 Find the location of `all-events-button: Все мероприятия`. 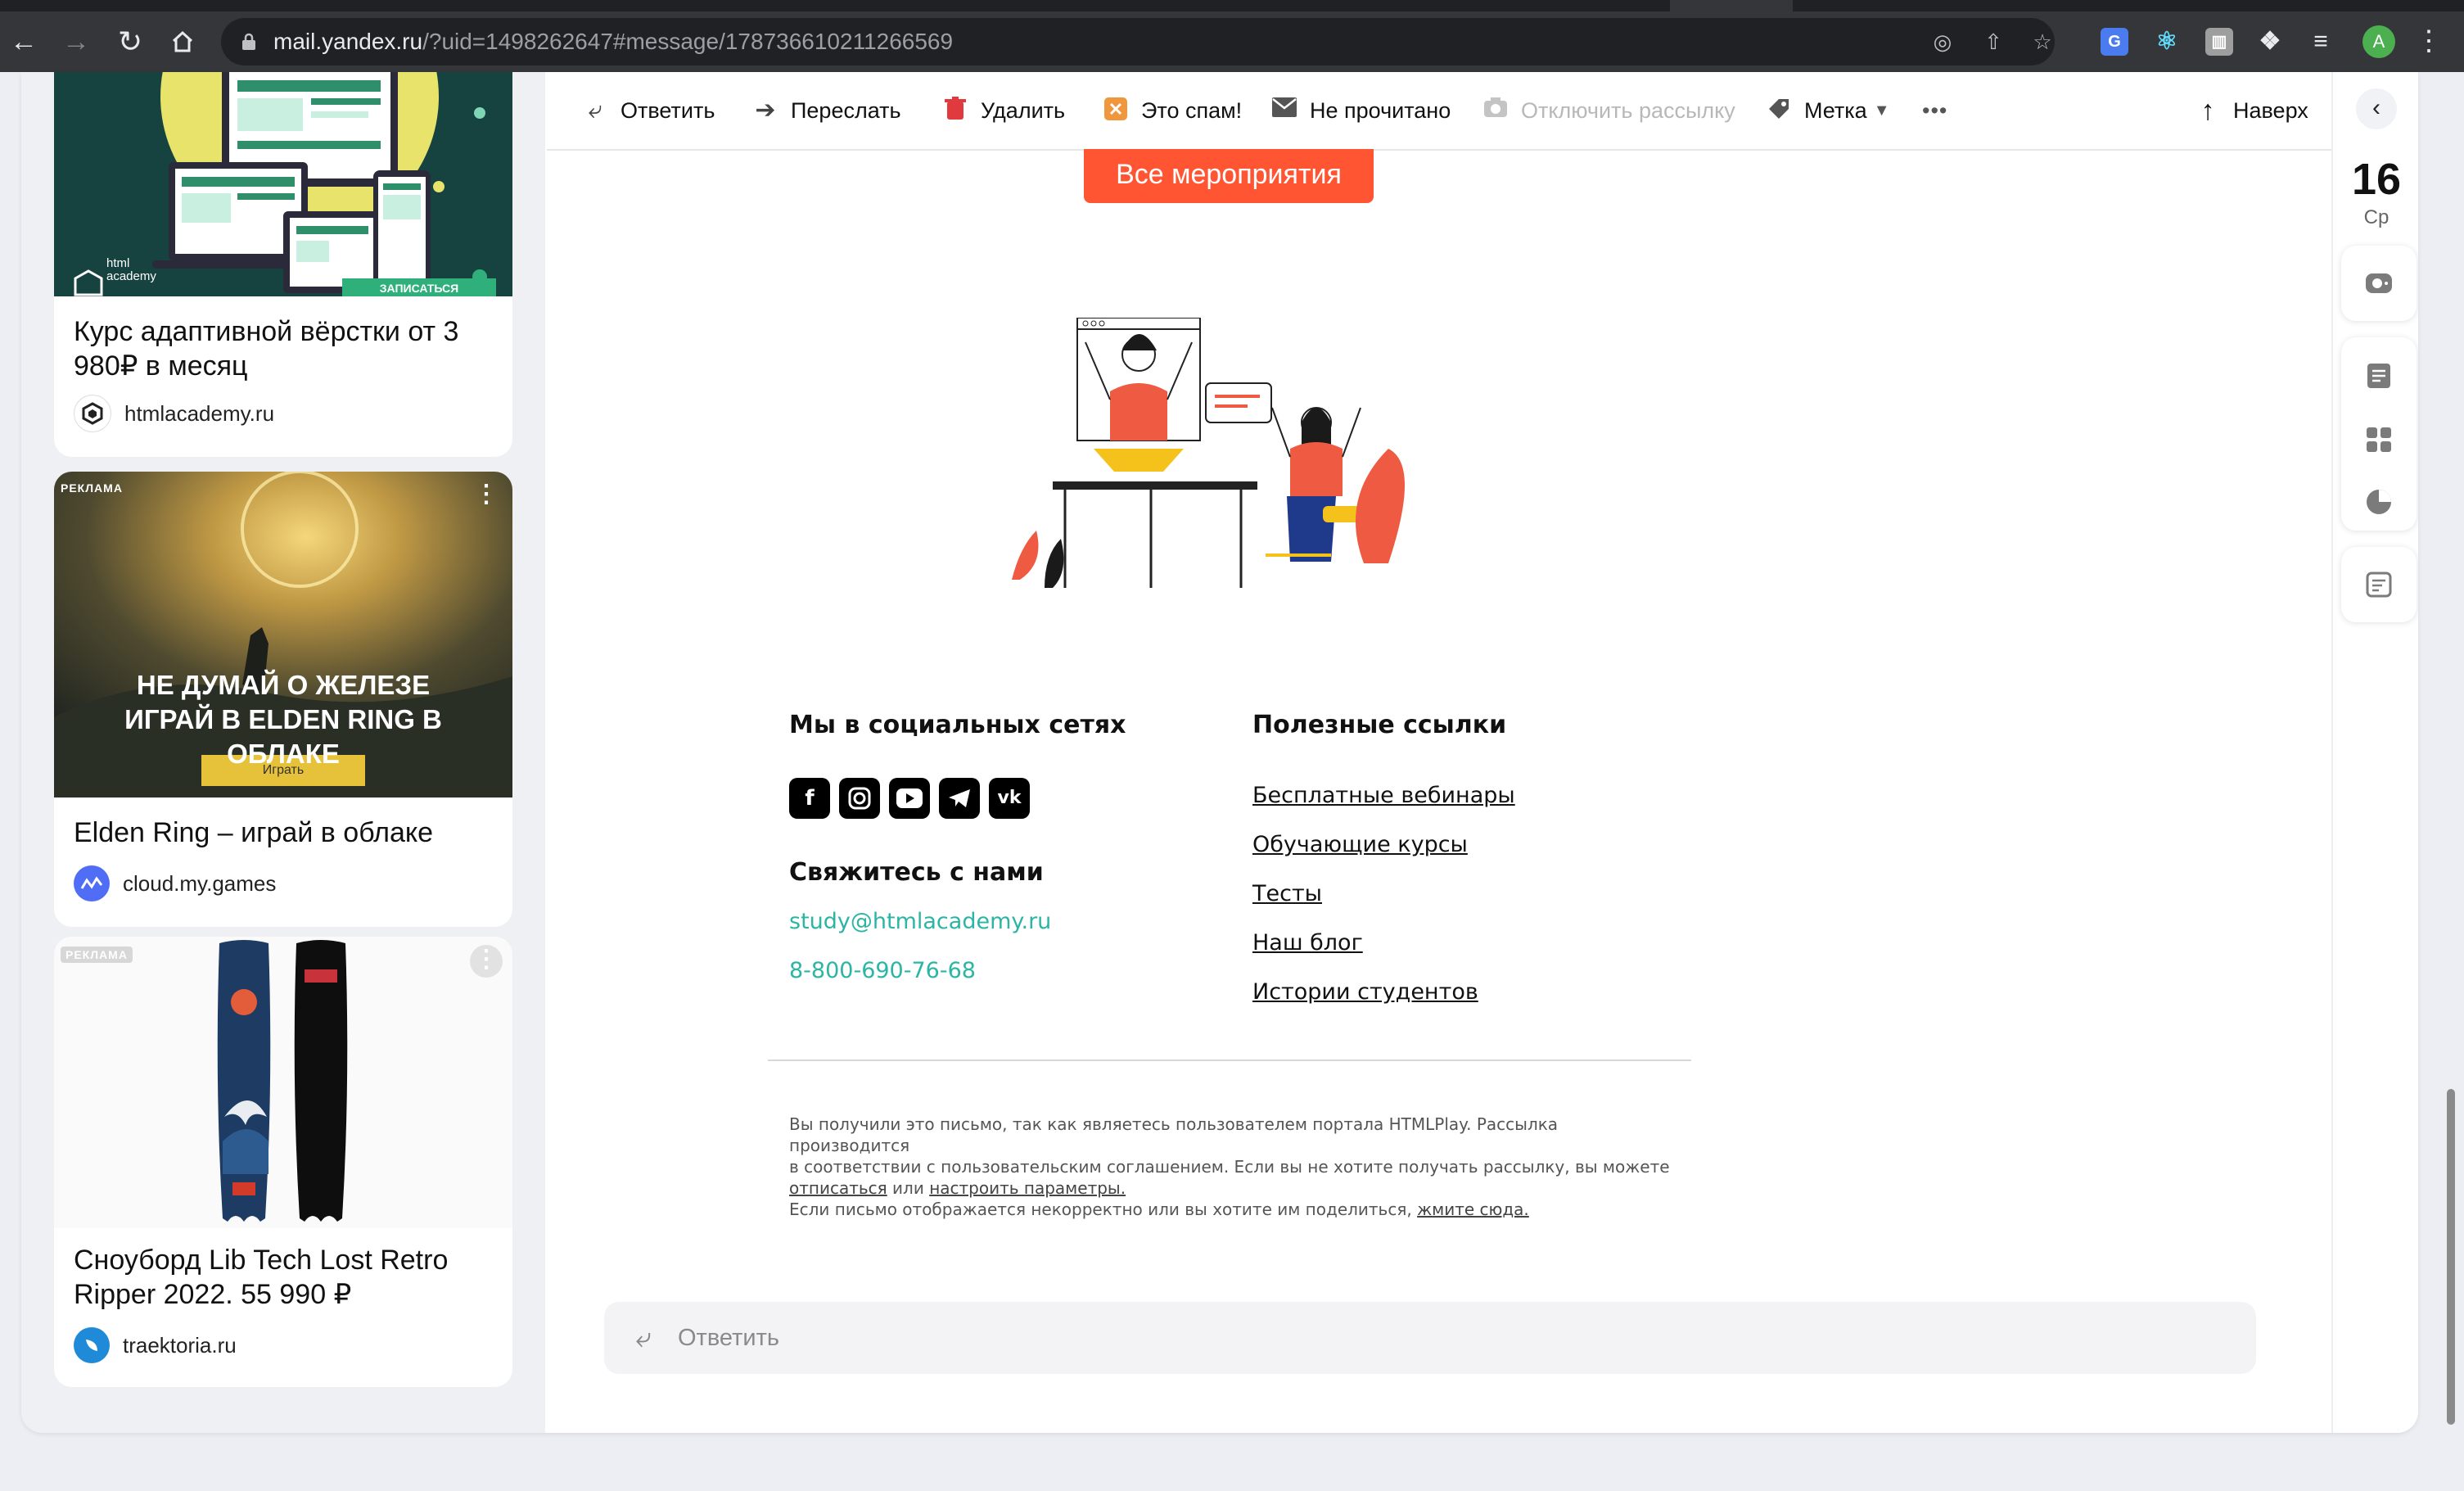

all-events-button: Все мероприятия is located at coordinates (1229, 176).